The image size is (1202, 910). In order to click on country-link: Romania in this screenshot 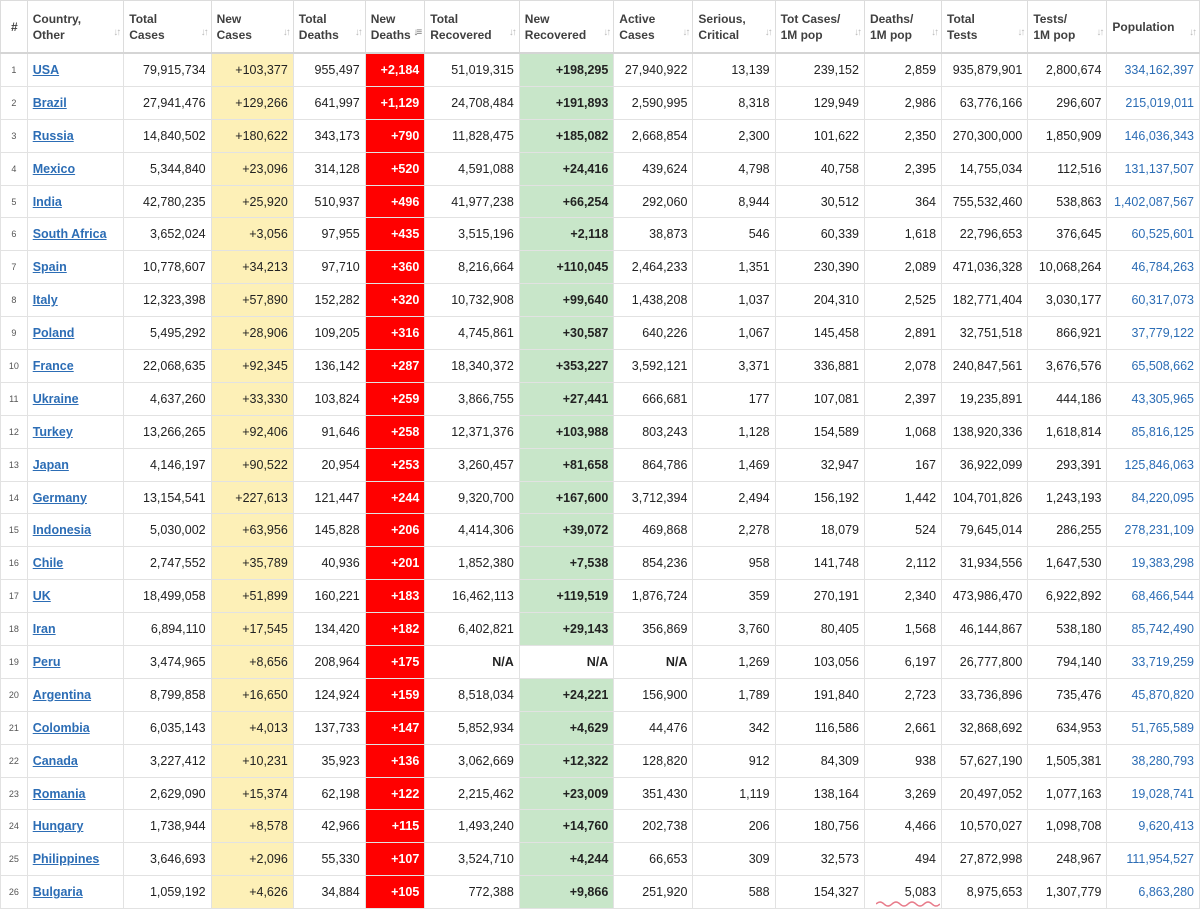, I will do `click(59, 794)`.